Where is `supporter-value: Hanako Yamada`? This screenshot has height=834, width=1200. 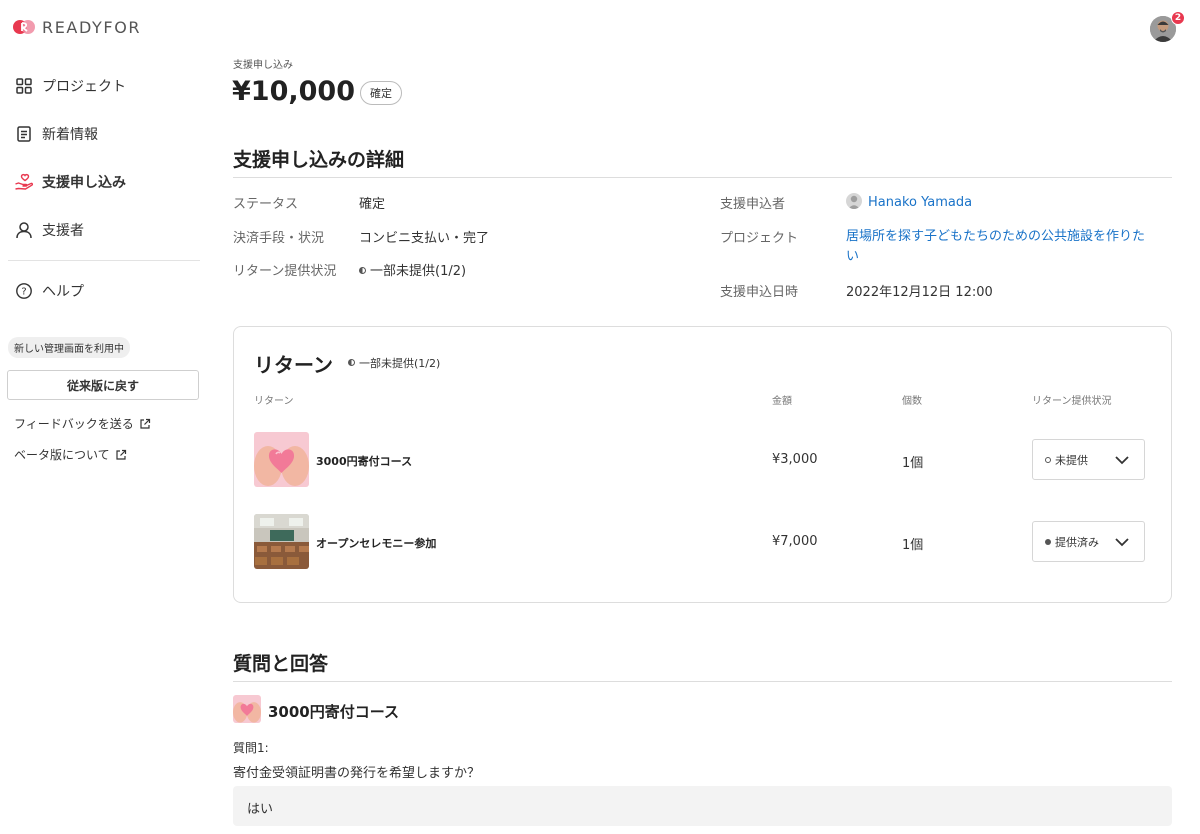
supporter-value: Hanako Yamada is located at coordinates (909, 201).